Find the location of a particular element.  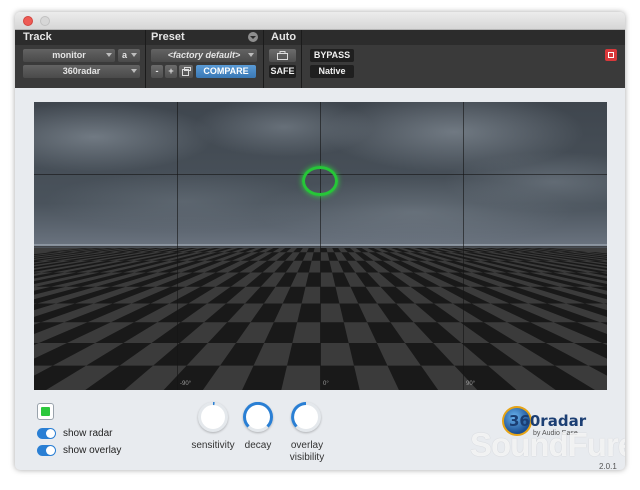

copy-icon is located at coordinates (186, 71).